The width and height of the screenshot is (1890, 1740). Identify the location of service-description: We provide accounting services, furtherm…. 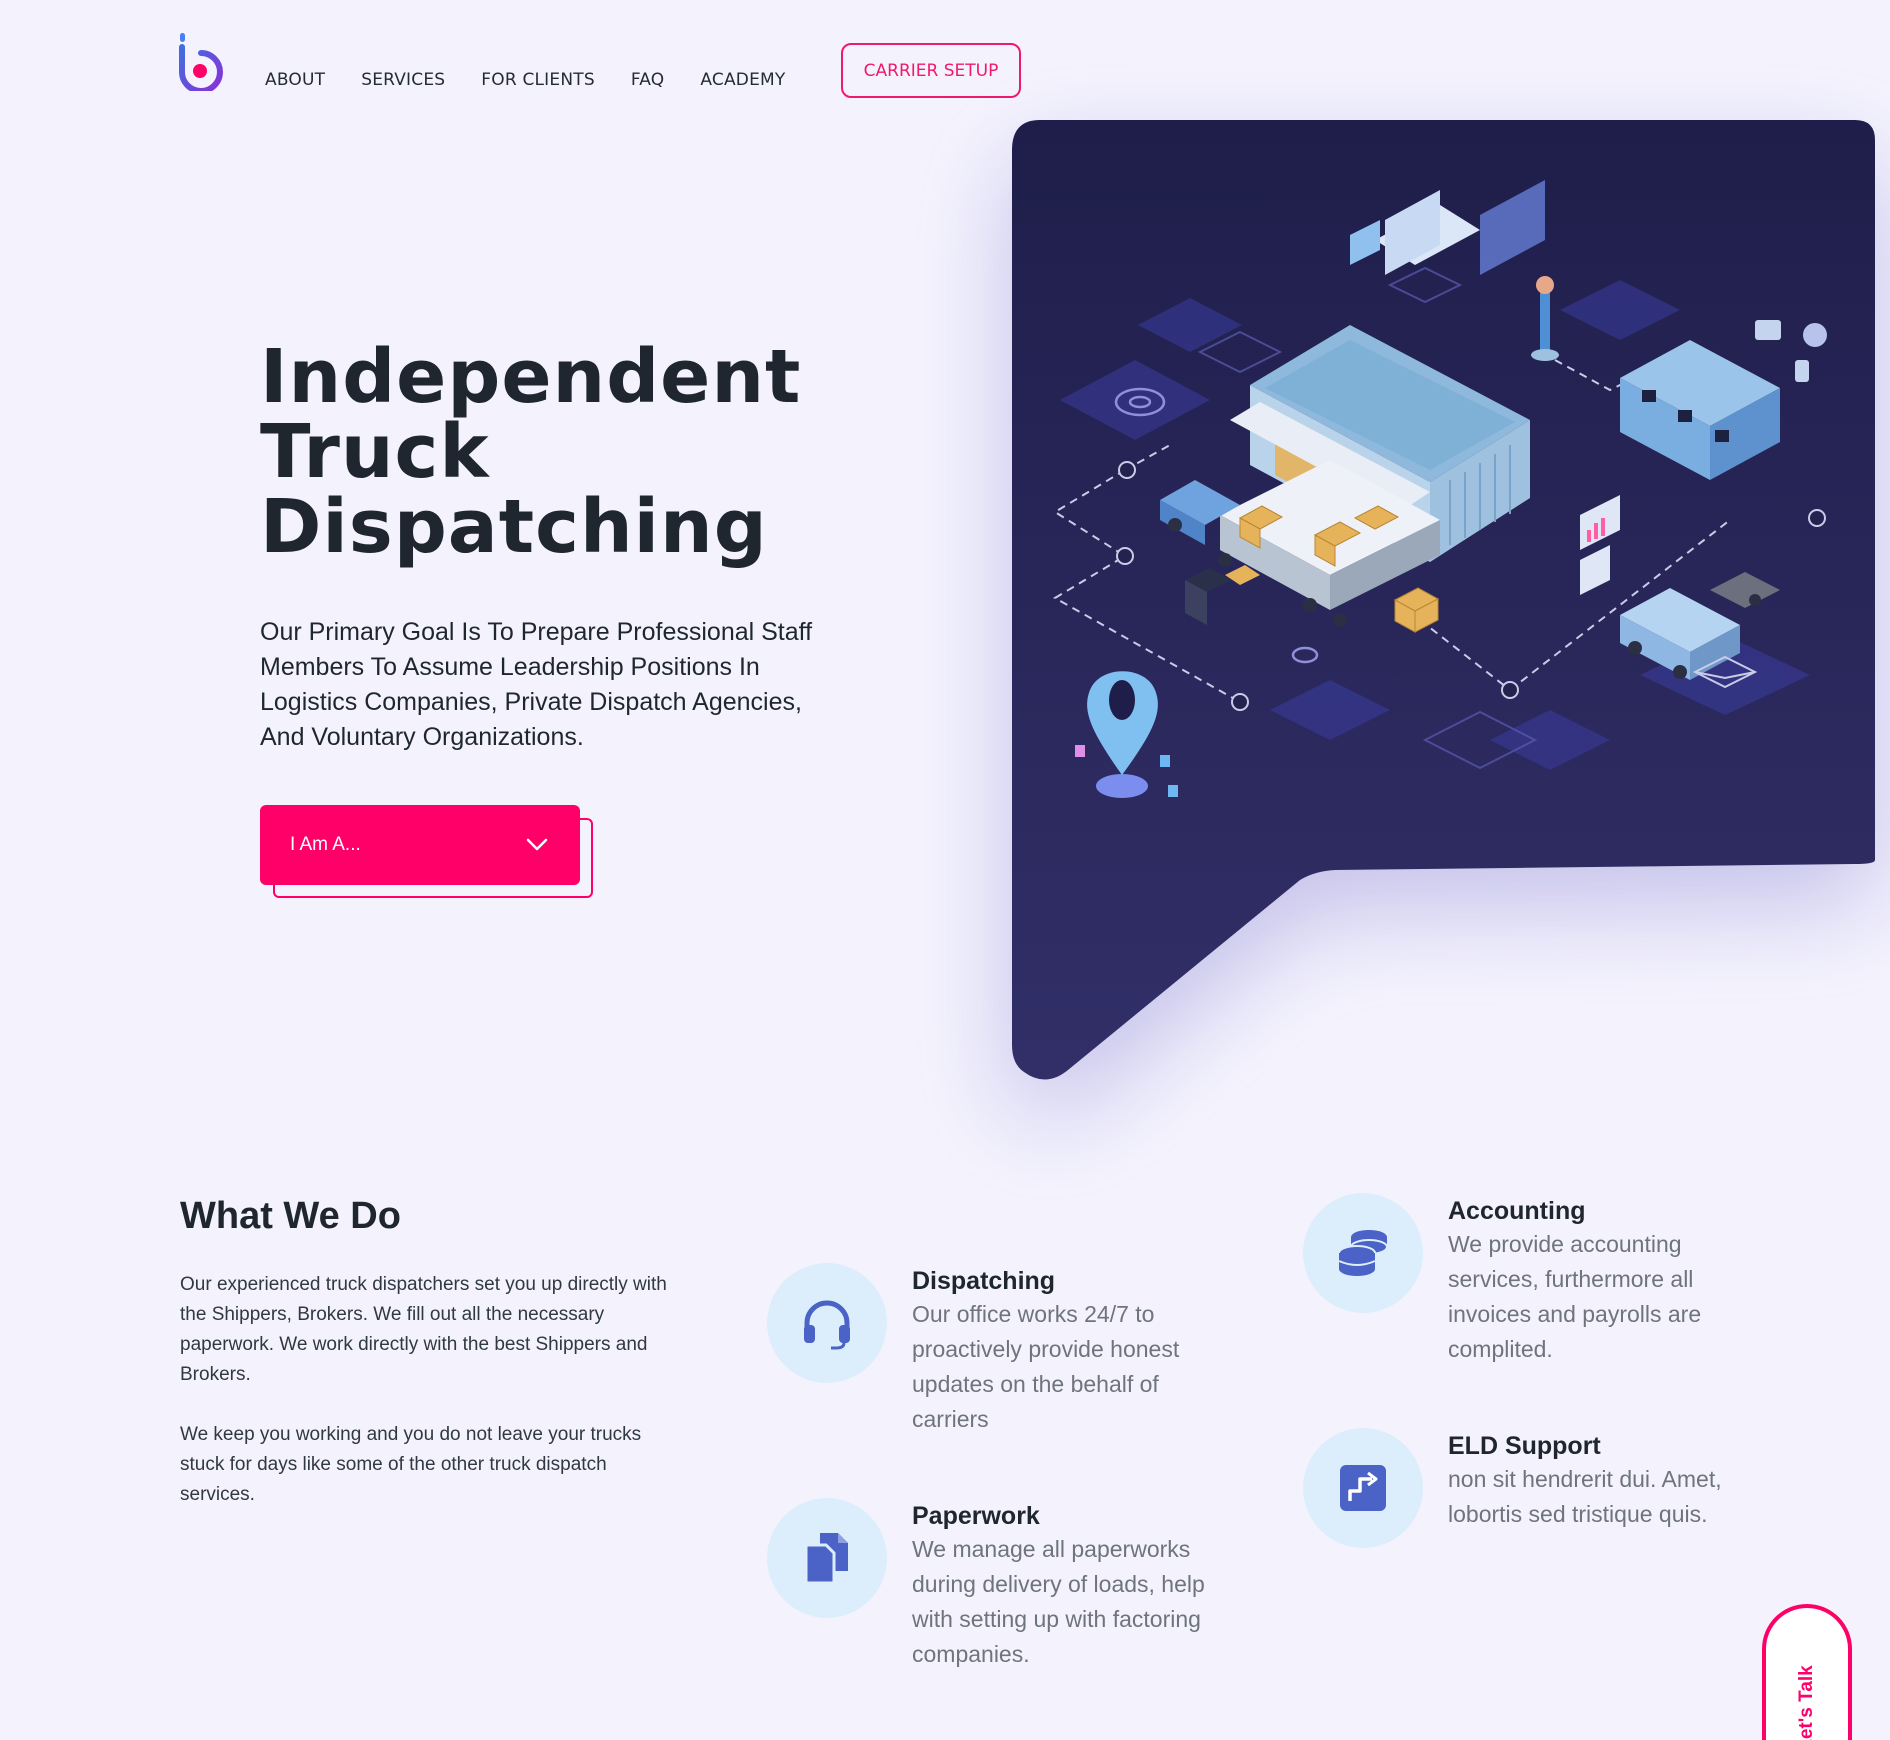
(1575, 1296).